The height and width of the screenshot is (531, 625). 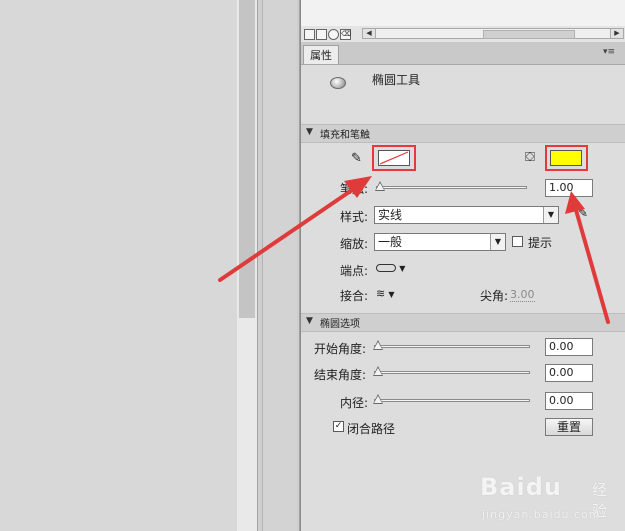 I want to click on watermark-url: jingyan.baidu.com, so click(x=541, y=514).